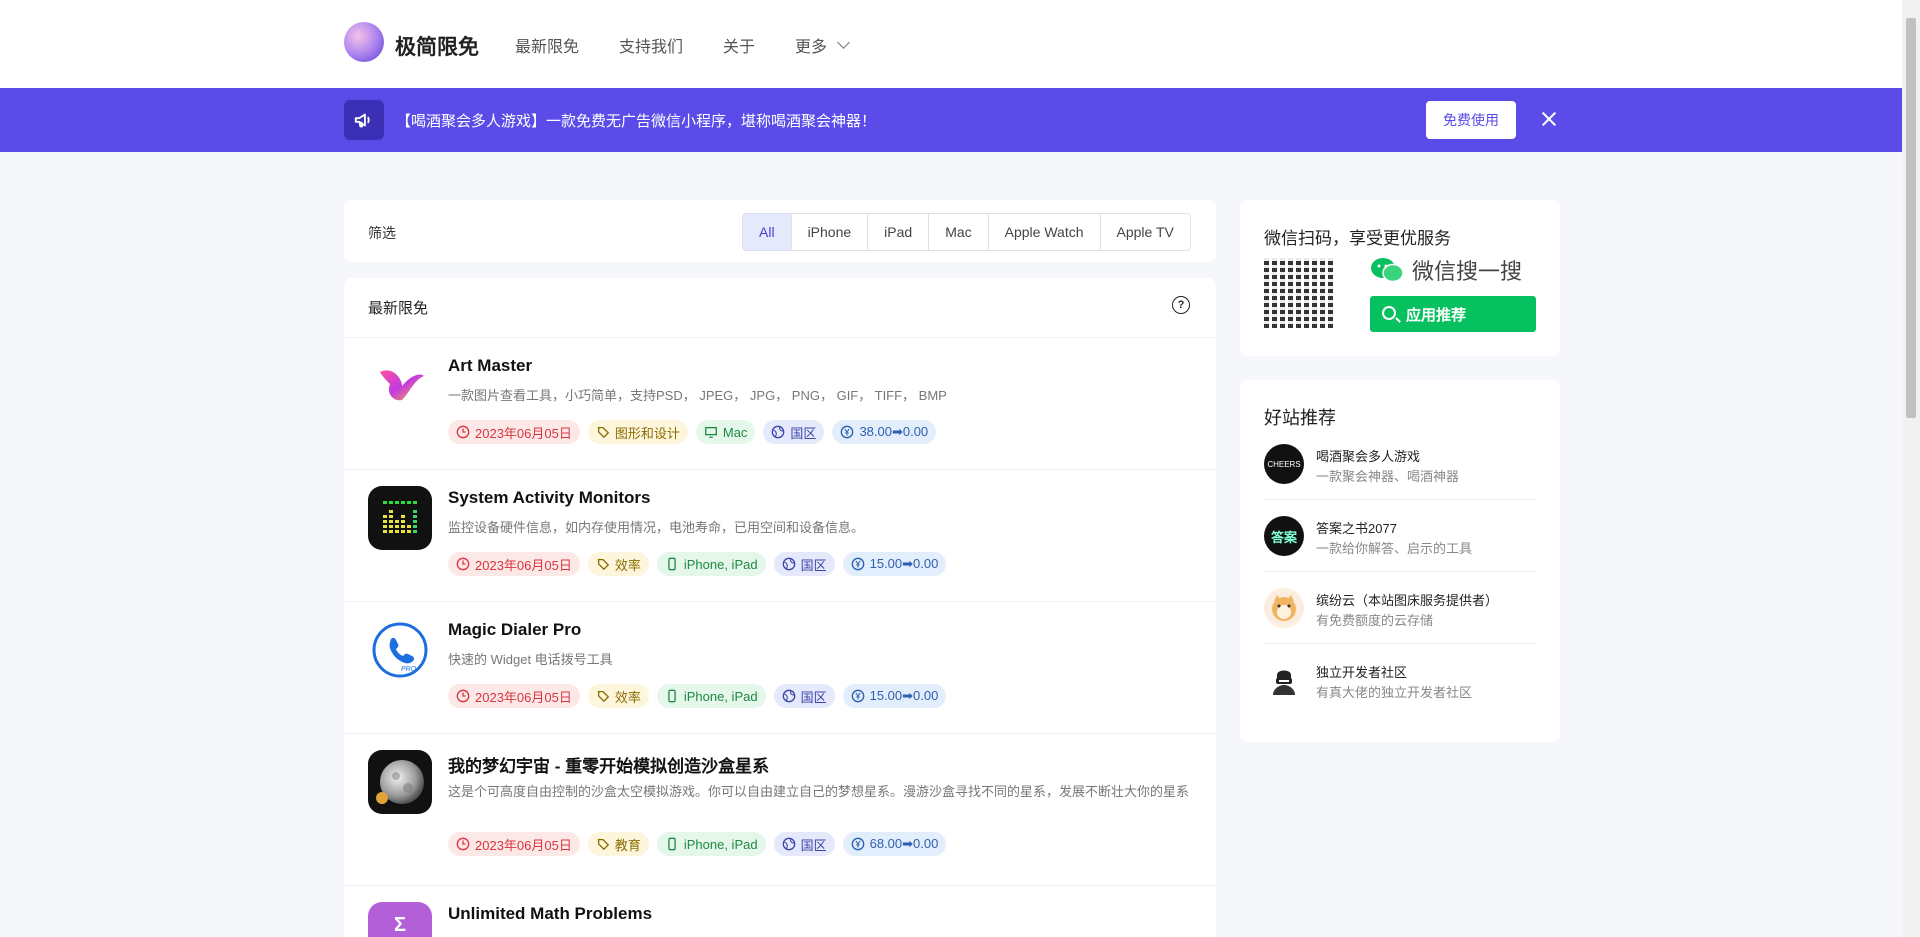 The width and height of the screenshot is (1920, 937). Describe the element at coordinates (1407, 599) in the screenshot. I see `site-name: 缤纷云（本站图床服务提供者）` at that location.